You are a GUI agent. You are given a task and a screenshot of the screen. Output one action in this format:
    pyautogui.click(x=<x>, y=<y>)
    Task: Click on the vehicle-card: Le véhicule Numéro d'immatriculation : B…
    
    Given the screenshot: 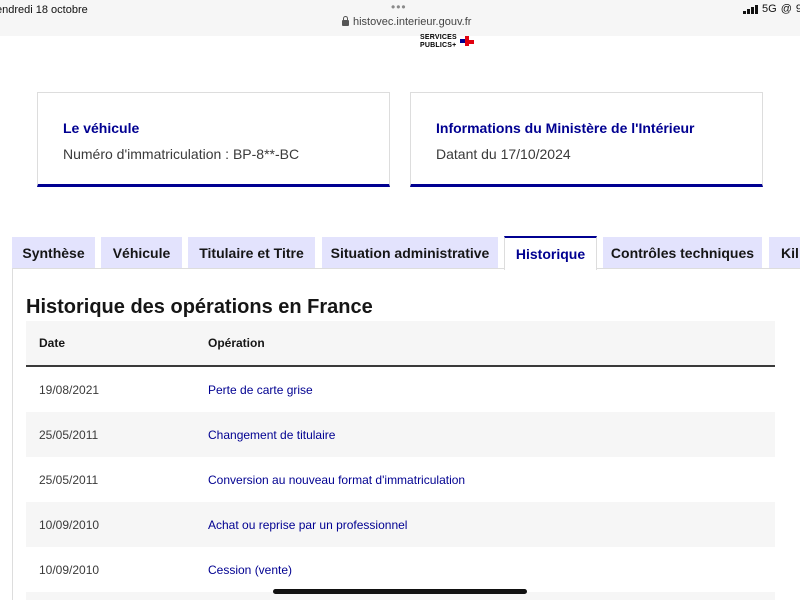 What is the action you would take?
    pyautogui.click(x=213, y=139)
    